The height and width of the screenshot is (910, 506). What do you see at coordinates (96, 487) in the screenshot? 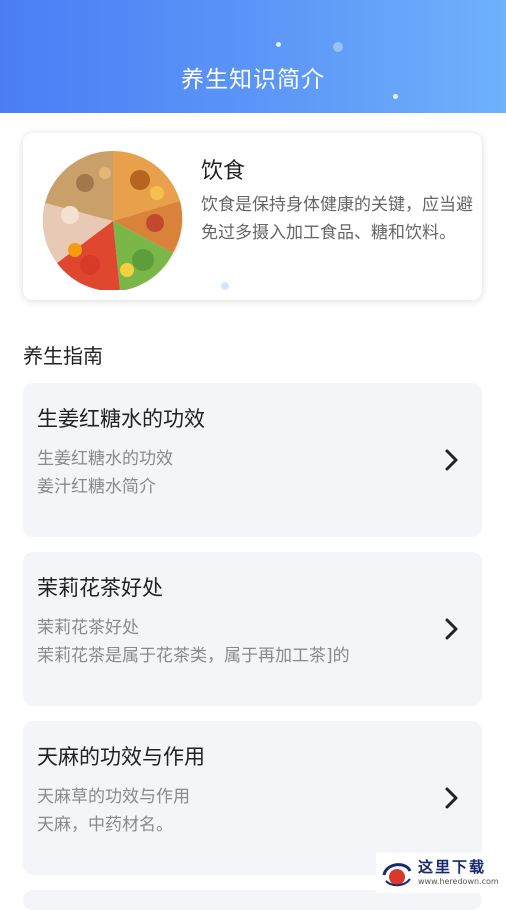
I see `article-summary: 姜汁红糖水简介` at bounding box center [96, 487].